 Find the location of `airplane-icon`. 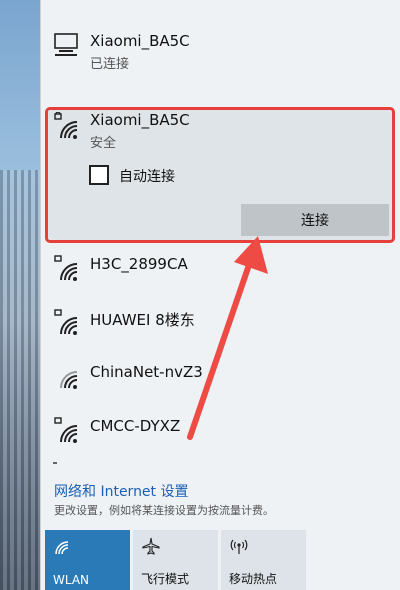

airplane-icon is located at coordinates (151, 546).